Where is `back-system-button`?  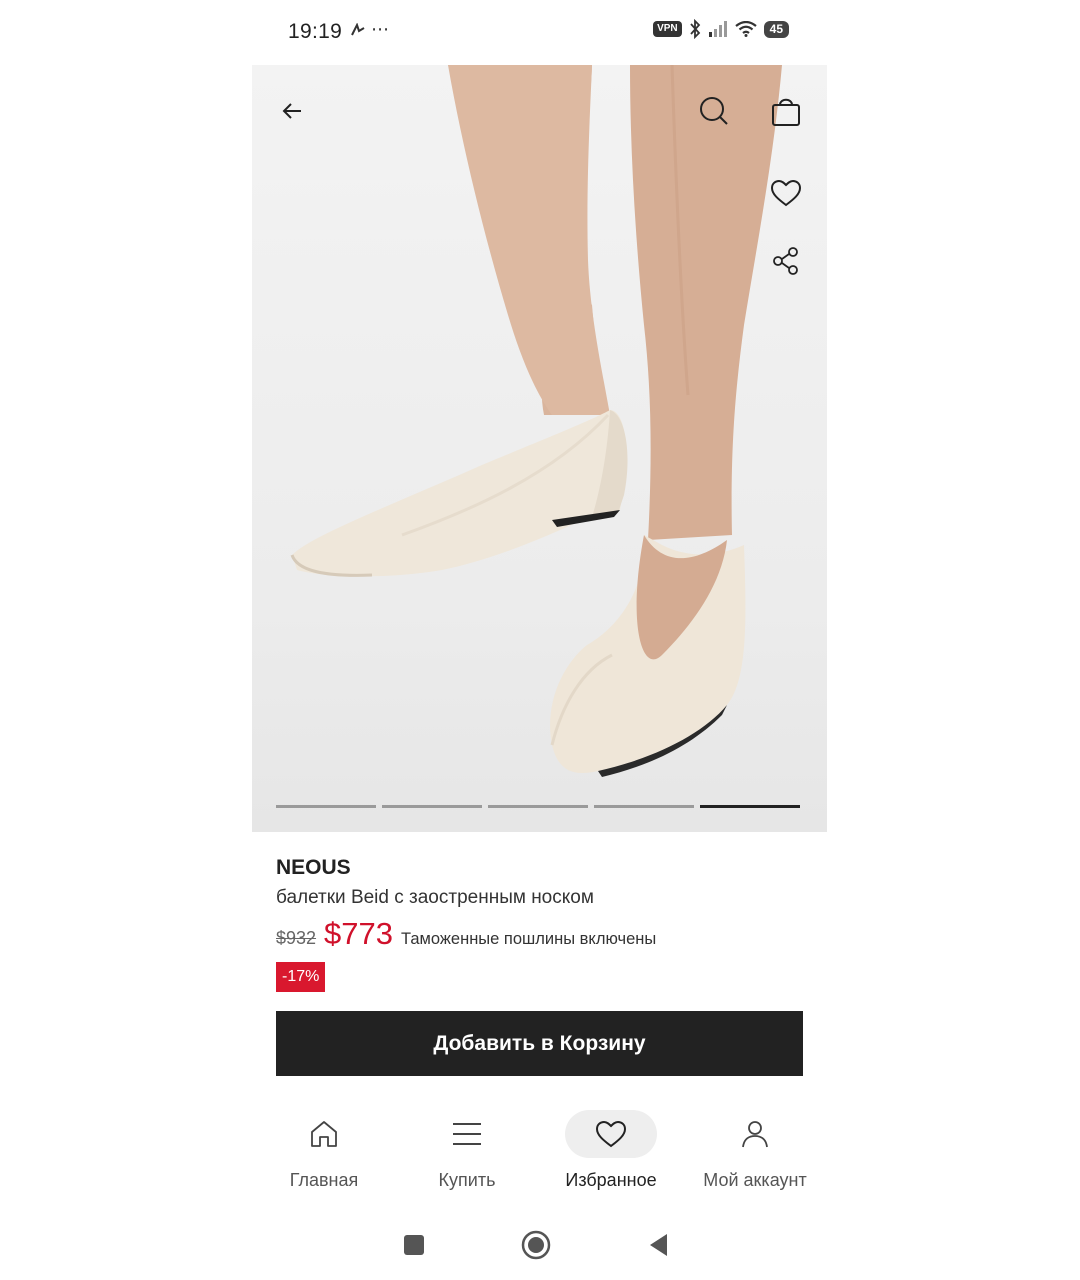
back-system-button is located at coordinates (659, 1245).